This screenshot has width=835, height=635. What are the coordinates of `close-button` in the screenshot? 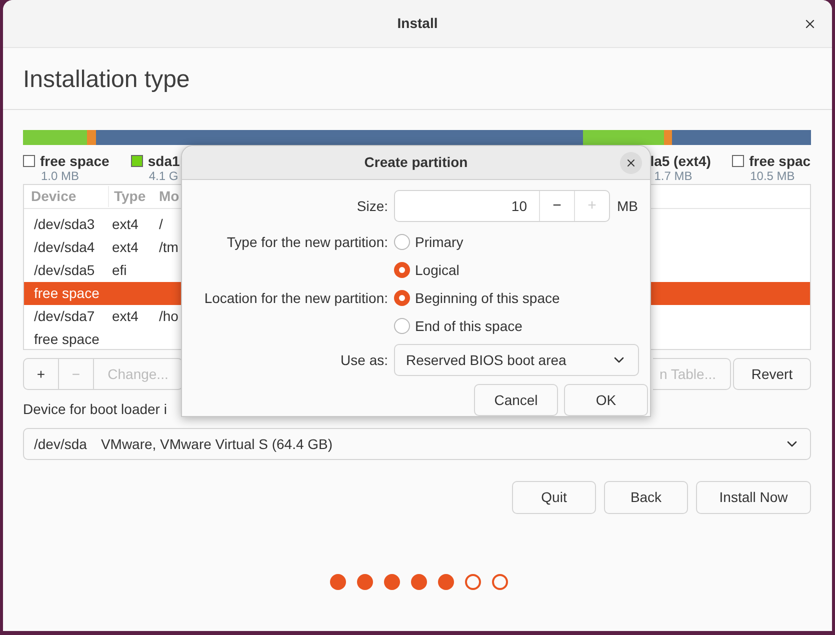 It's located at (631, 163).